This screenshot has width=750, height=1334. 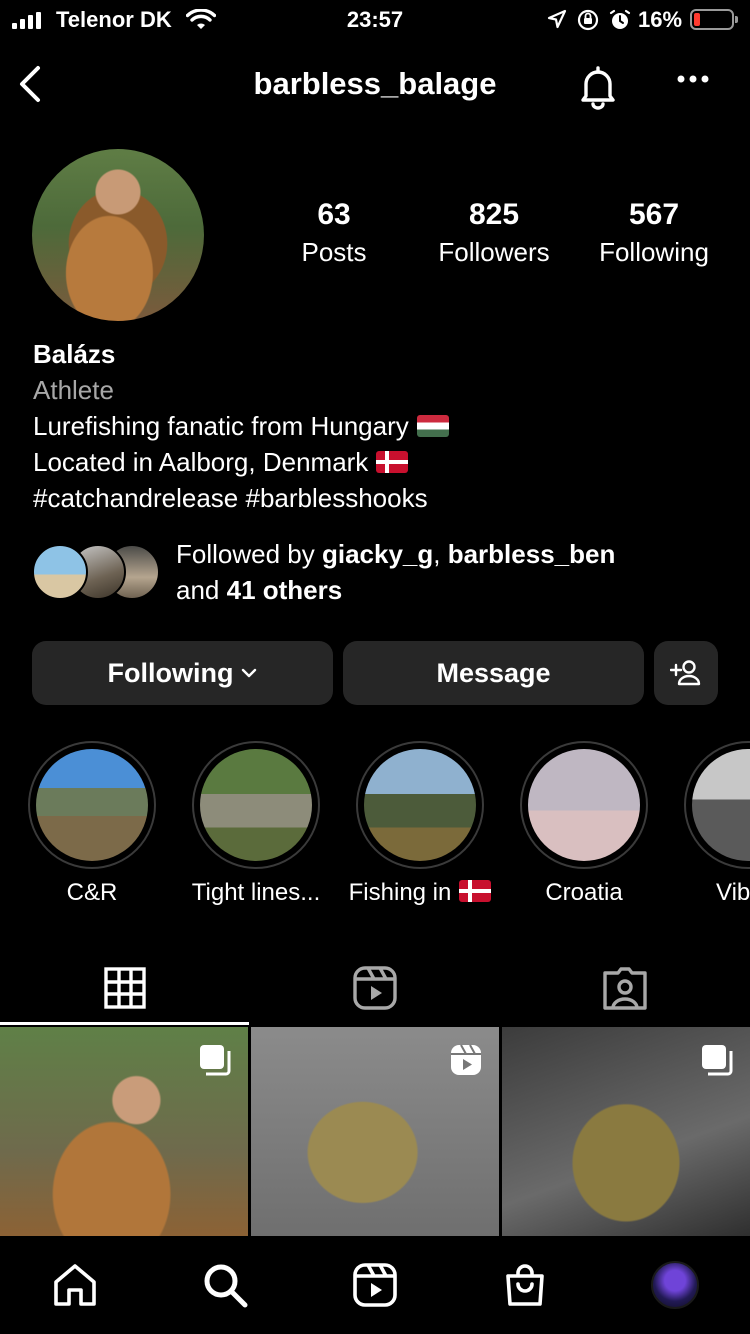 I want to click on display-name: Balázs, so click(x=74, y=354).